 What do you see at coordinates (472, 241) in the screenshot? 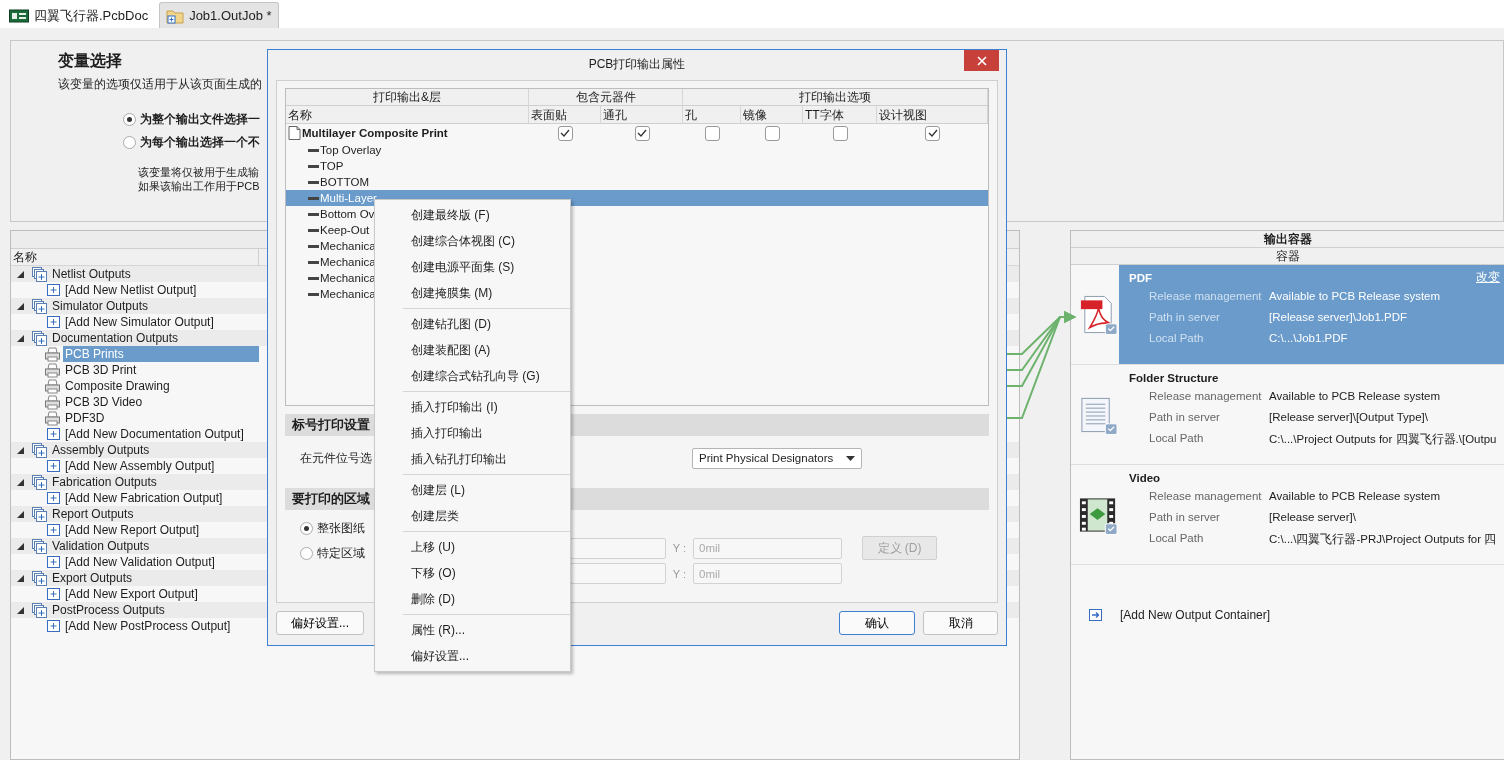
I see `menu-item: 创建综合体视图 (C)` at bounding box center [472, 241].